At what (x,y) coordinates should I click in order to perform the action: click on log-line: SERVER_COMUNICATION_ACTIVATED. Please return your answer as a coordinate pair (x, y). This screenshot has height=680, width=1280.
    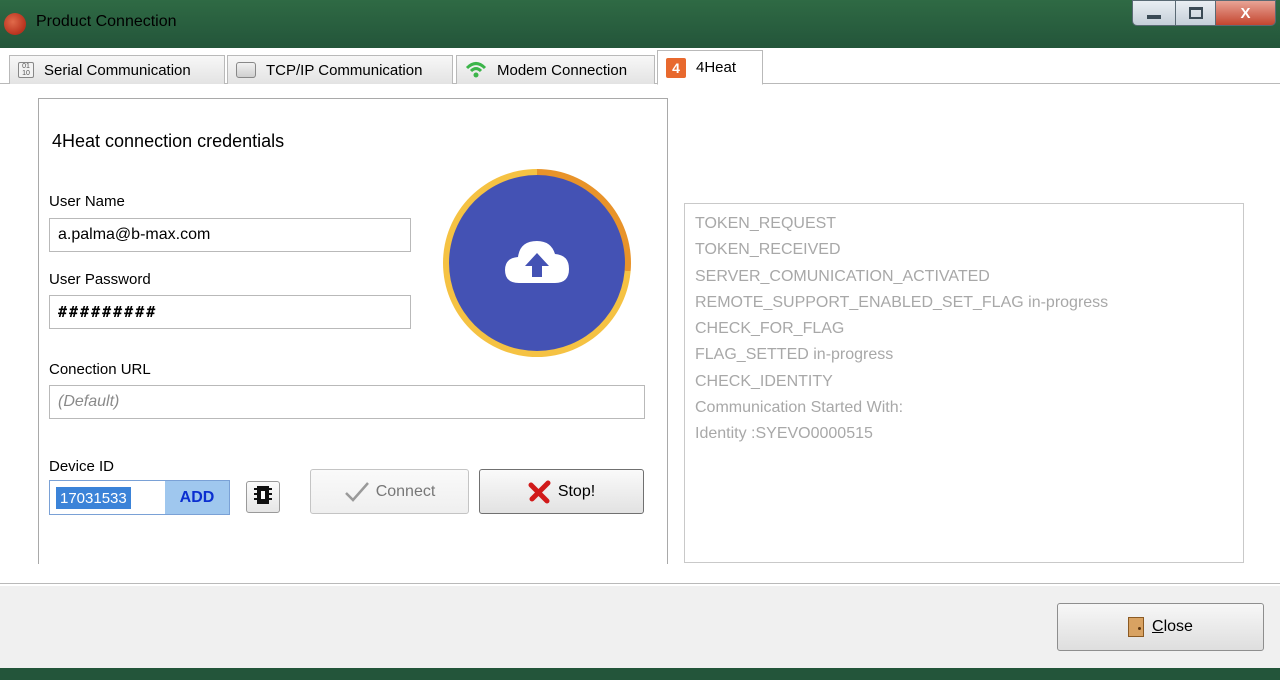
    Looking at the image, I should click on (842, 276).